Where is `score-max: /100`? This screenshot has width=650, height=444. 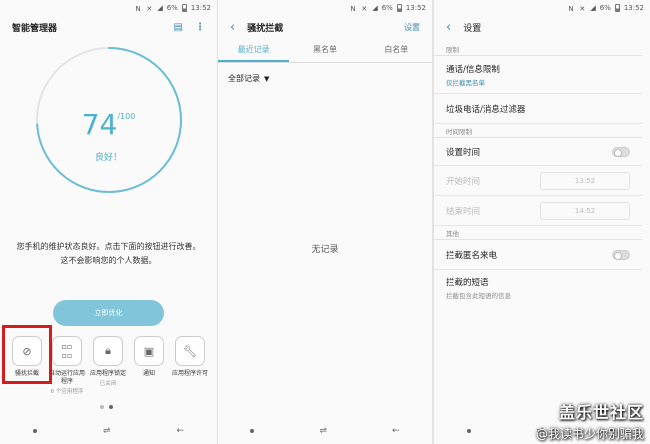
score-max: /100 is located at coordinates (126, 116).